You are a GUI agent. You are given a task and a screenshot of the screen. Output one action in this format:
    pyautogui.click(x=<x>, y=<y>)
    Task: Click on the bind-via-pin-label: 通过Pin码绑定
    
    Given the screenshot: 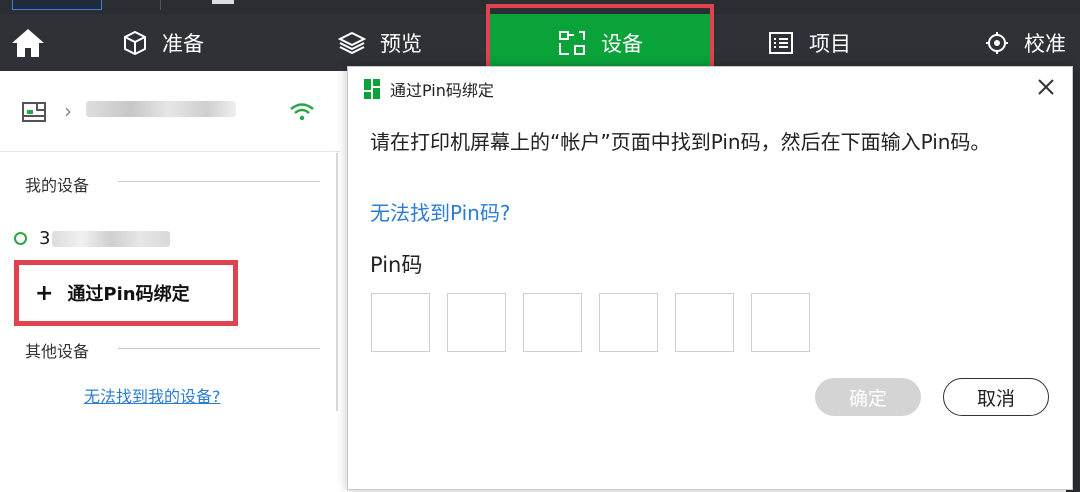 What is the action you would take?
    pyautogui.click(x=128, y=294)
    